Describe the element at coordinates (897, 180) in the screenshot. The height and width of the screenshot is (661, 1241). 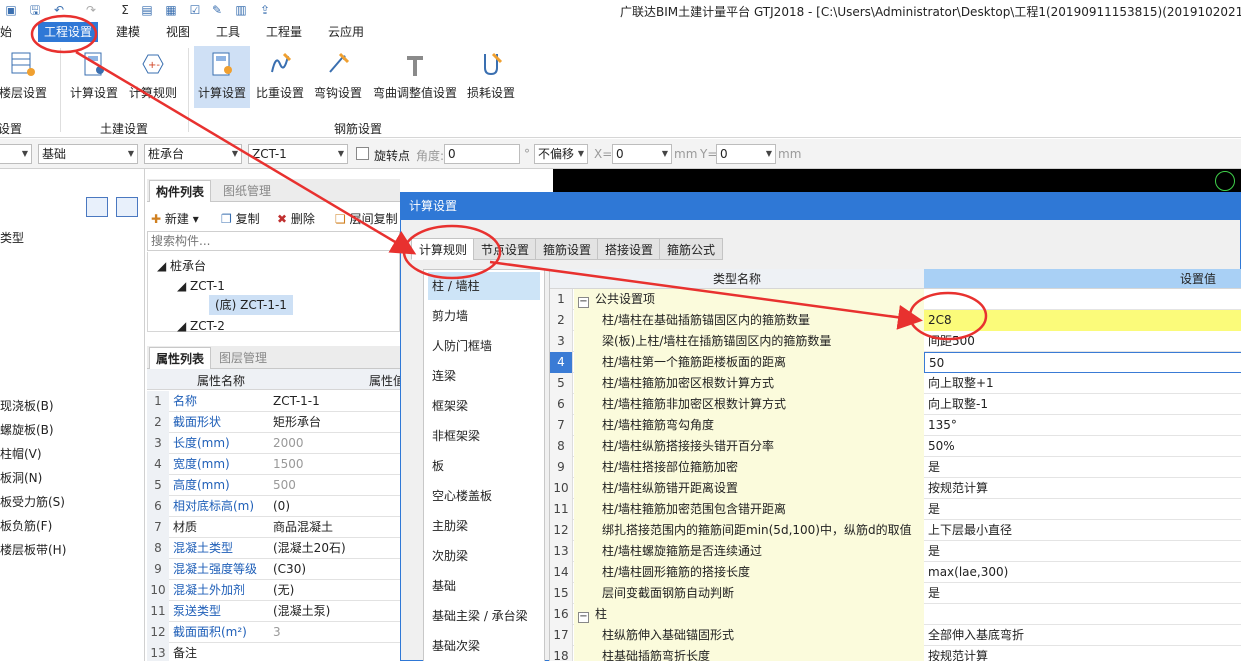
I see `drawing-canvas` at that location.